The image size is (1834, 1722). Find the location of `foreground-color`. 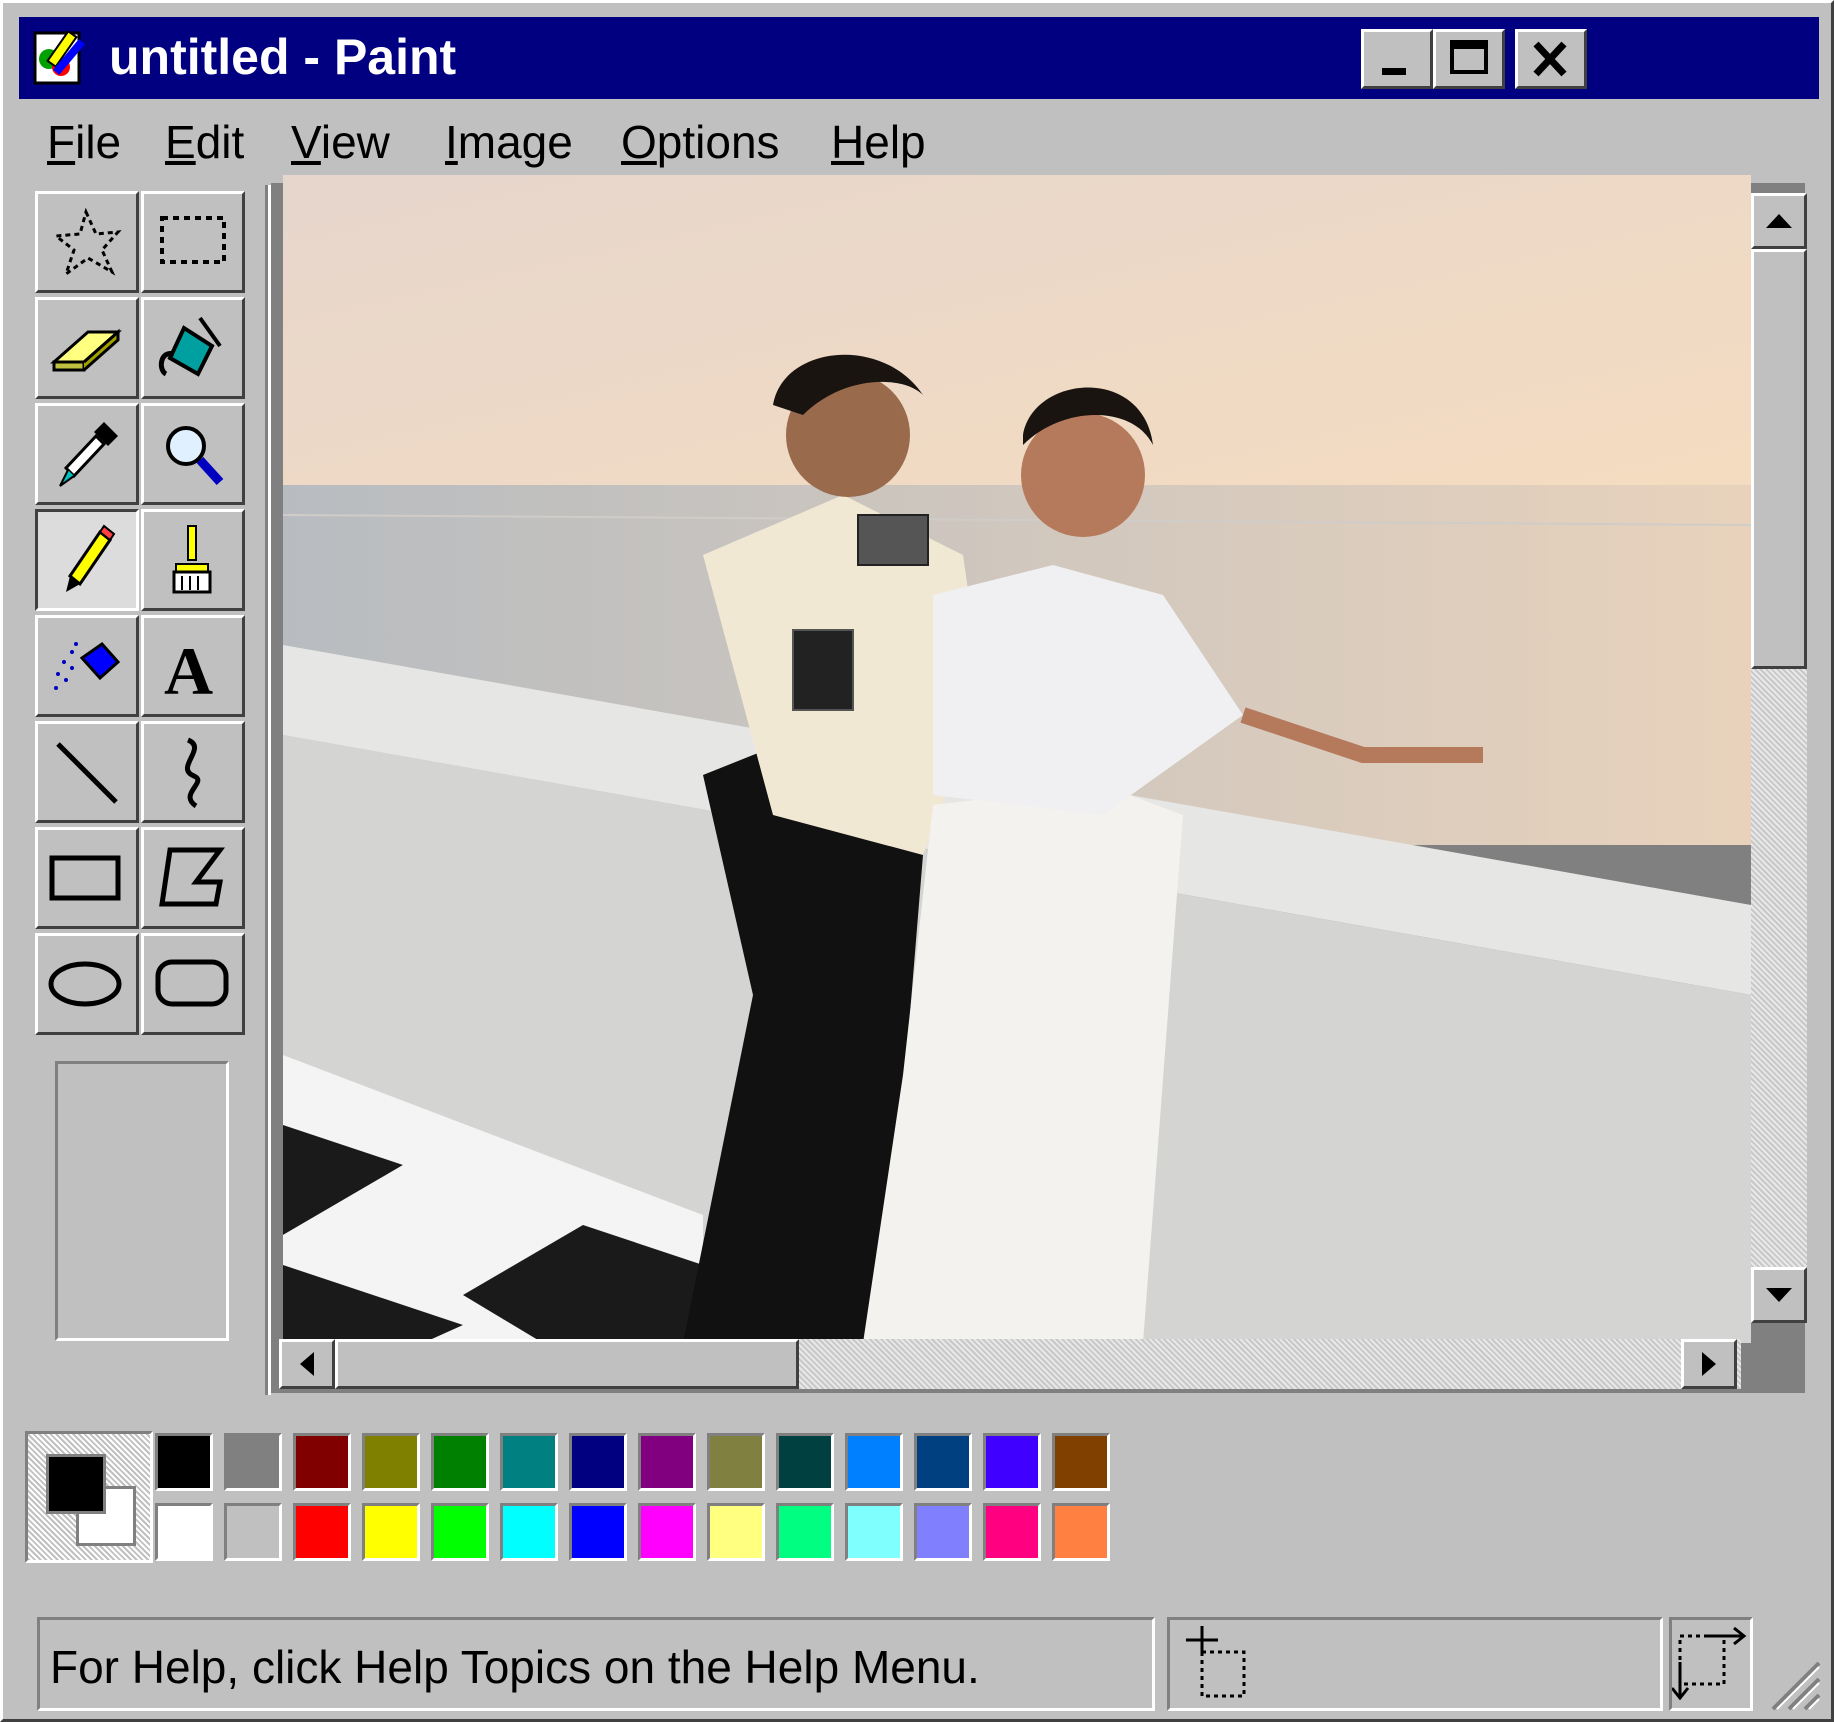

foreground-color is located at coordinates (76, 1484).